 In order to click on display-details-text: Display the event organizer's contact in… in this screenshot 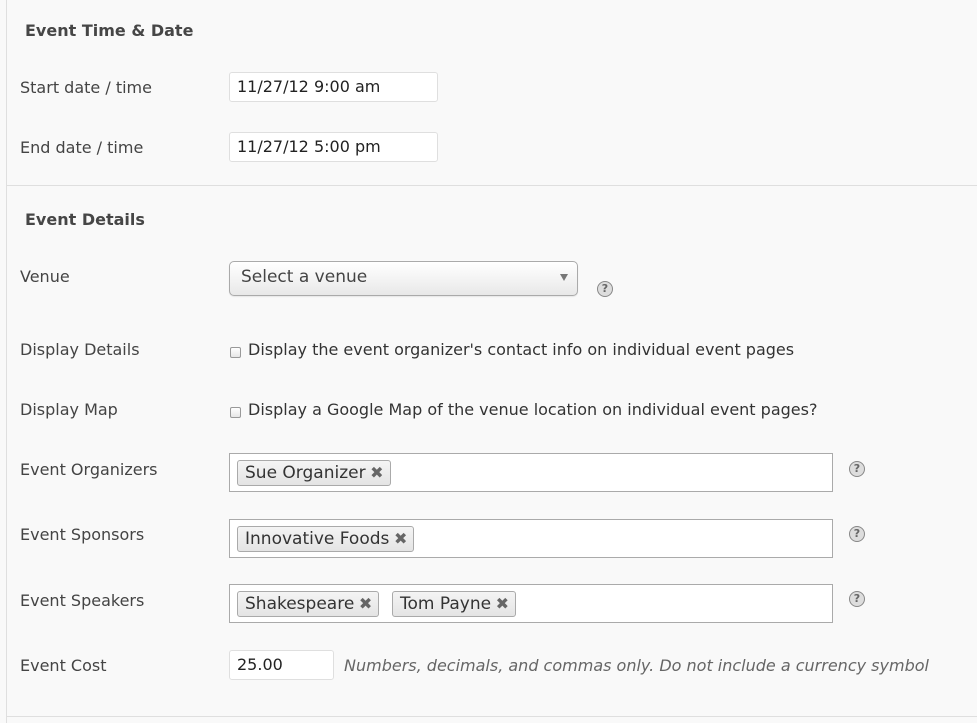, I will do `click(521, 349)`.